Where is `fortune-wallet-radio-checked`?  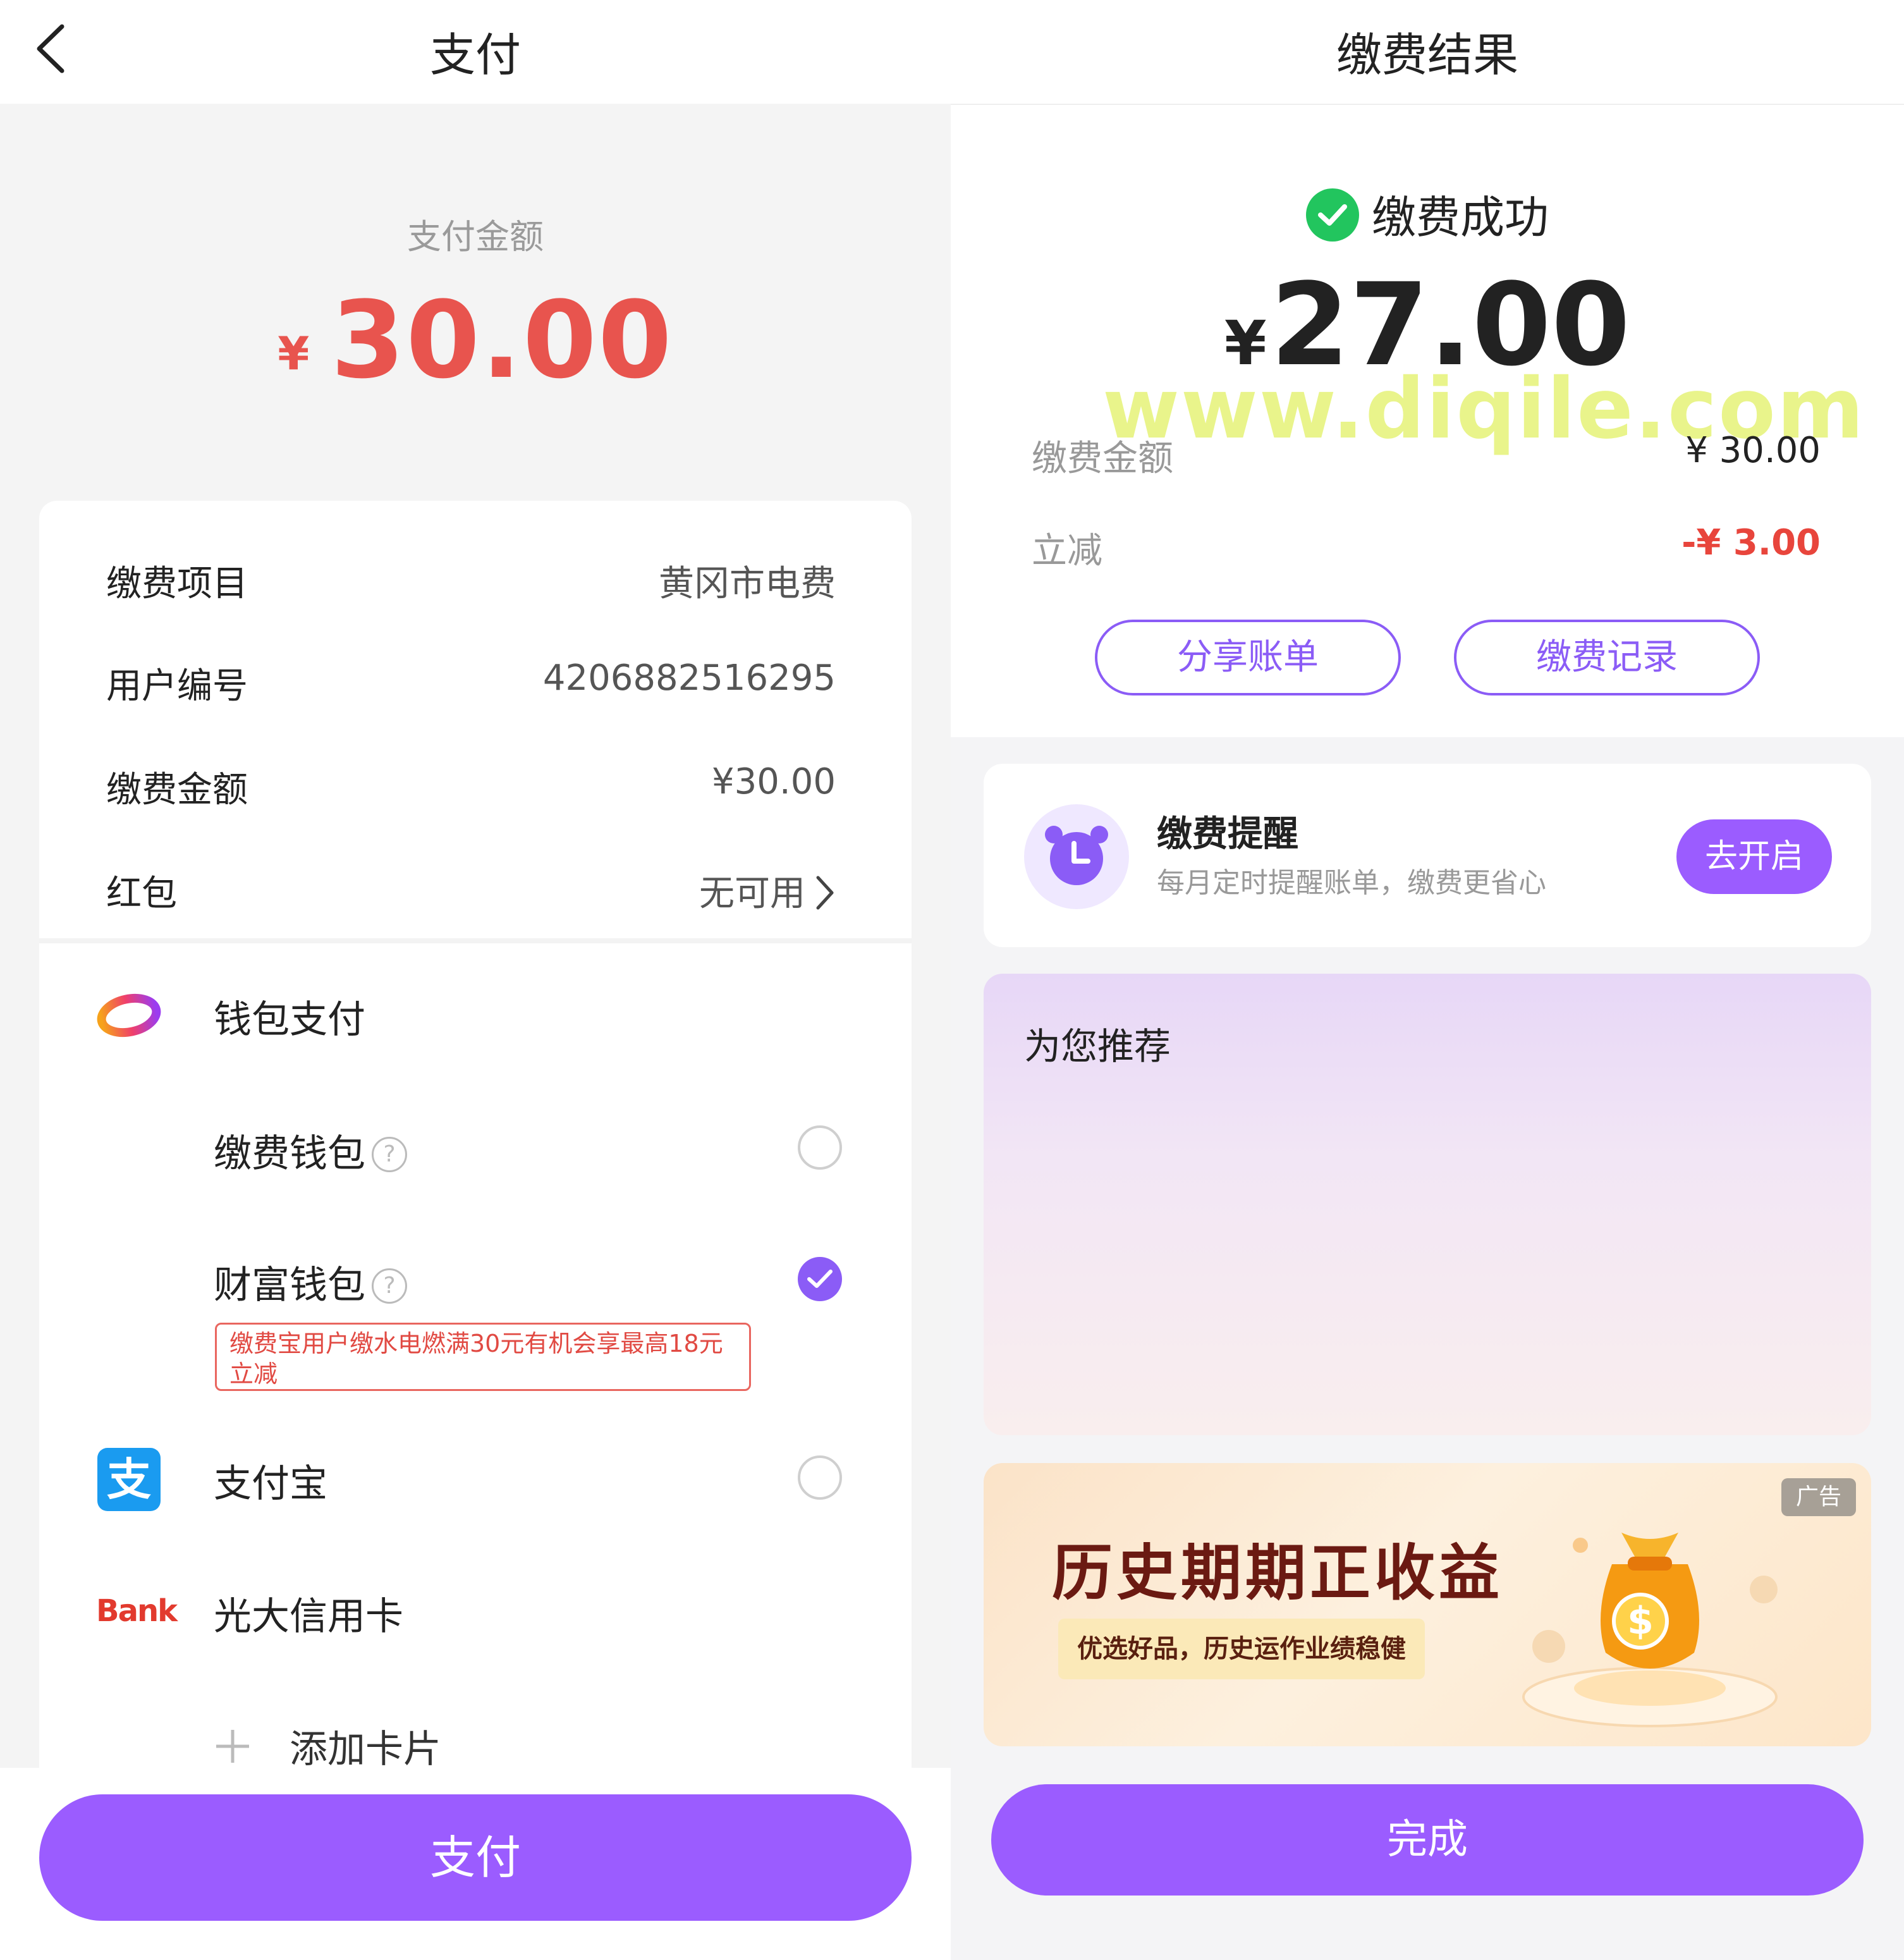 fortune-wallet-radio-checked is located at coordinates (820, 1279).